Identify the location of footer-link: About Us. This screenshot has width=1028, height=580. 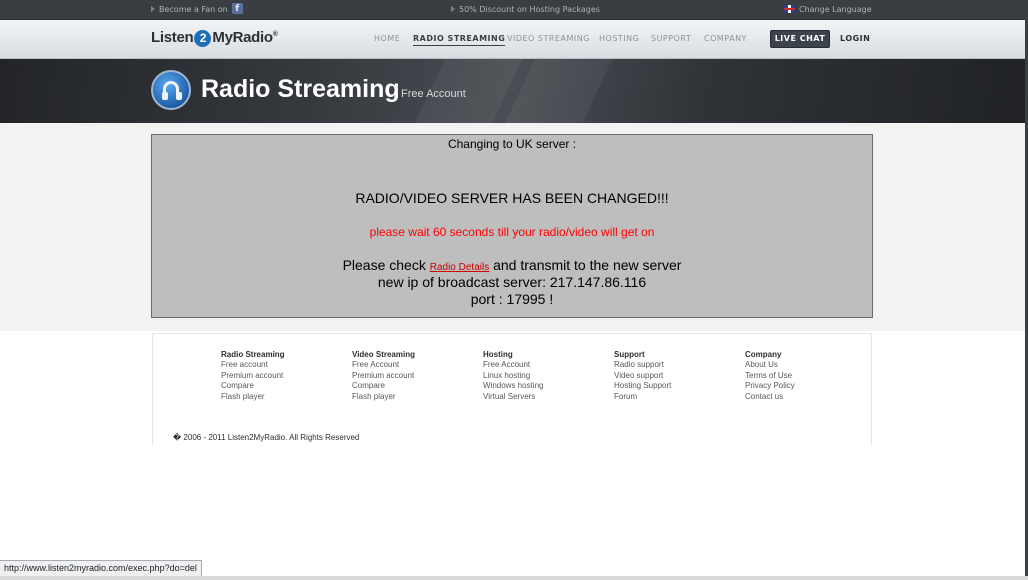
(770, 365).